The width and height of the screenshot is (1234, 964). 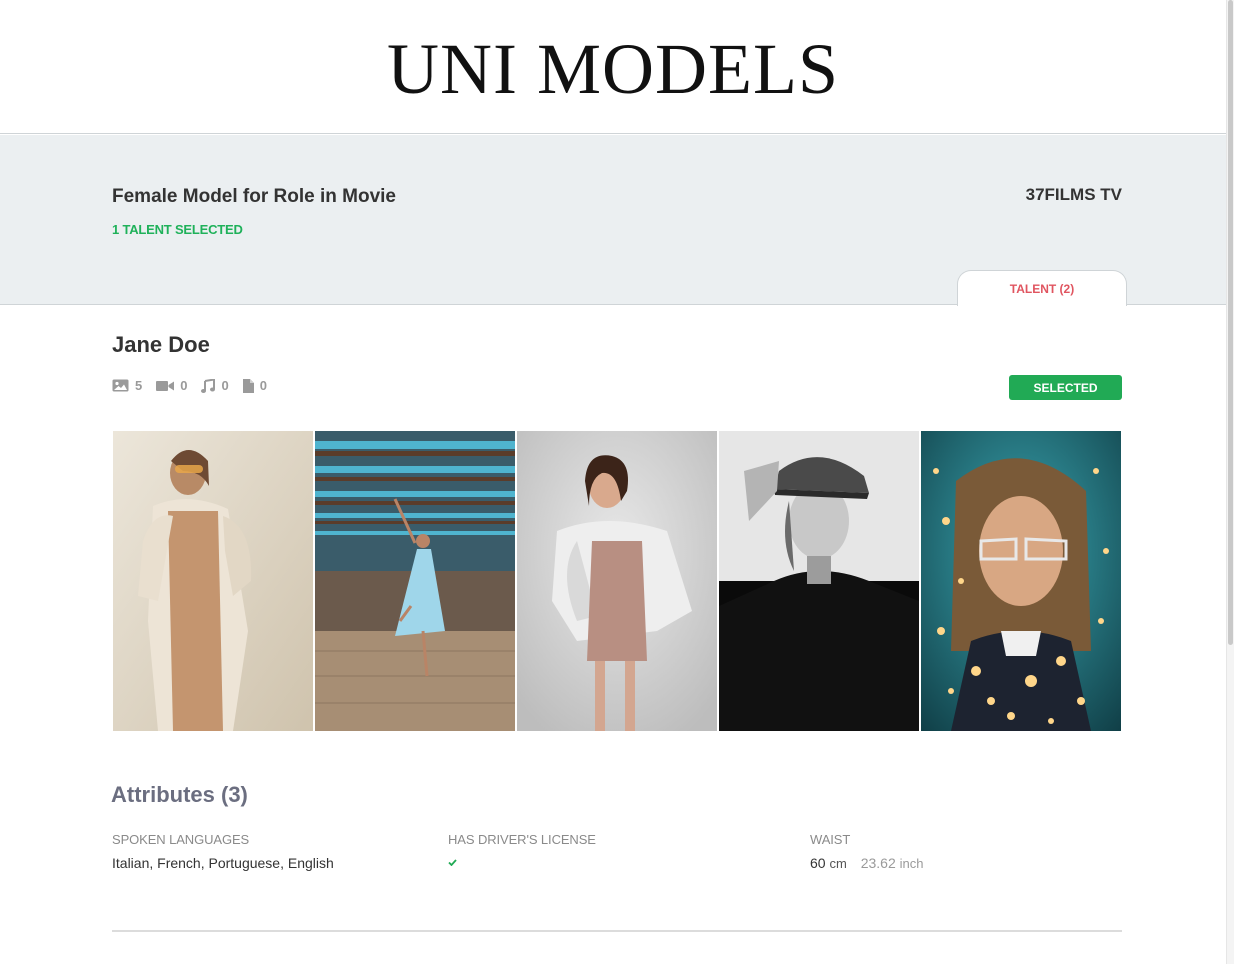 I want to click on scrollbar-thumb, so click(x=1230, y=322).